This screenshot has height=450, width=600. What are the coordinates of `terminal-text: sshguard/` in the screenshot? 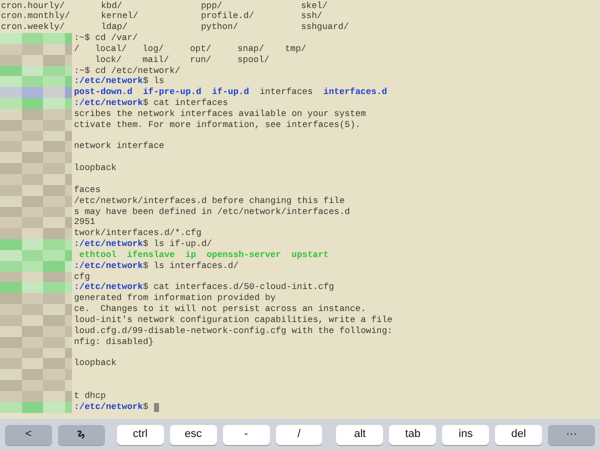 It's located at (325, 28).